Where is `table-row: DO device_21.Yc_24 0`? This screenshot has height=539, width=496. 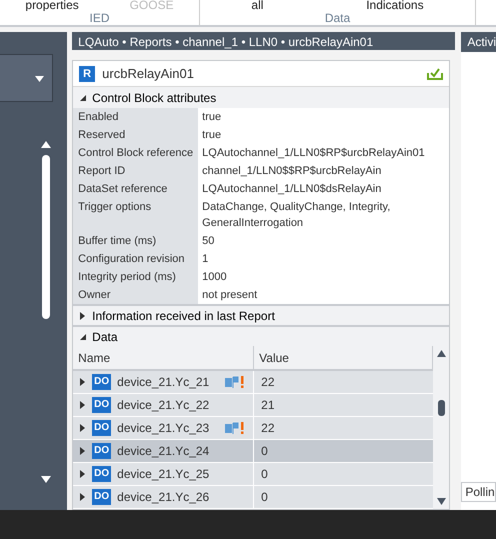 table-row: DO device_21.Yc_24 0 is located at coordinates (253, 451).